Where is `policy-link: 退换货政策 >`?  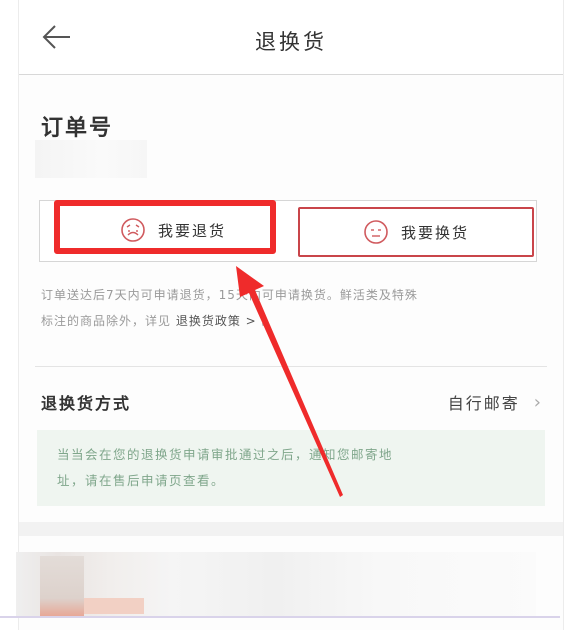 policy-link: 退换货政策 > is located at coordinates (216, 321).